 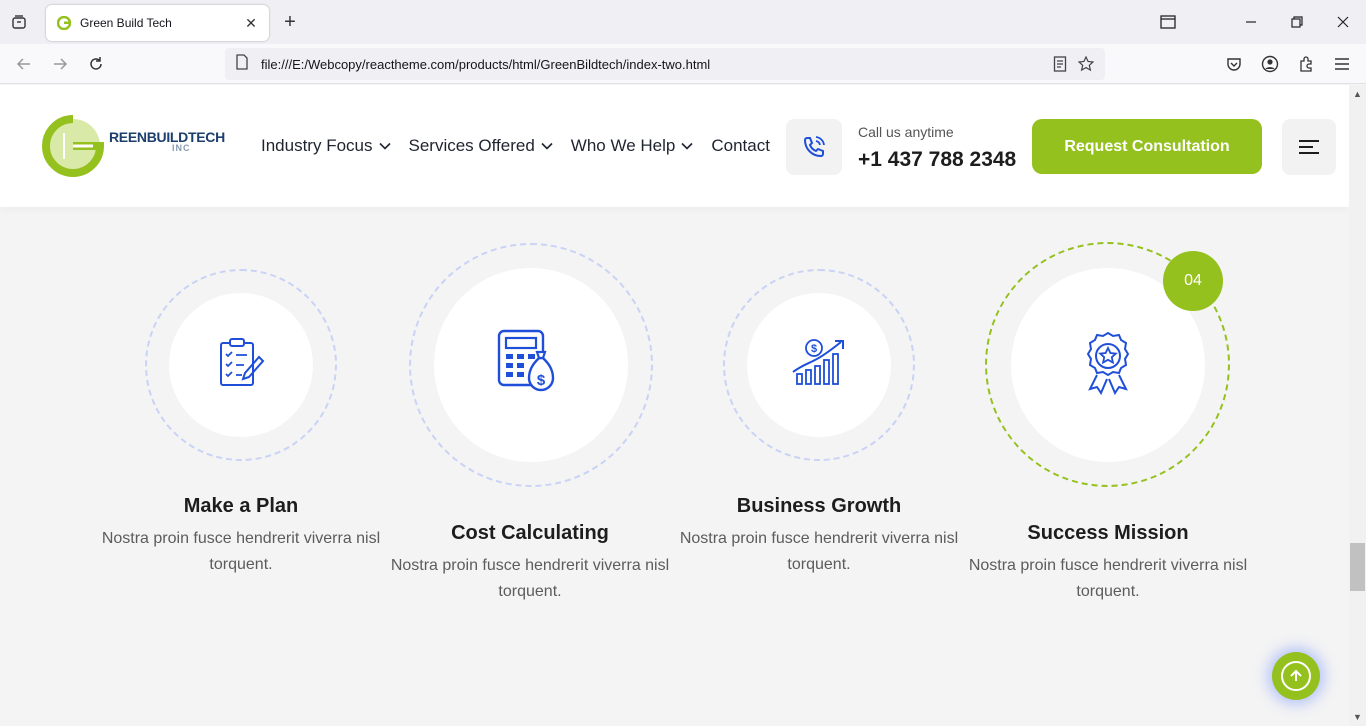 I want to click on scroll-down-arrow-icon: ▼, so click(x=1357, y=717).